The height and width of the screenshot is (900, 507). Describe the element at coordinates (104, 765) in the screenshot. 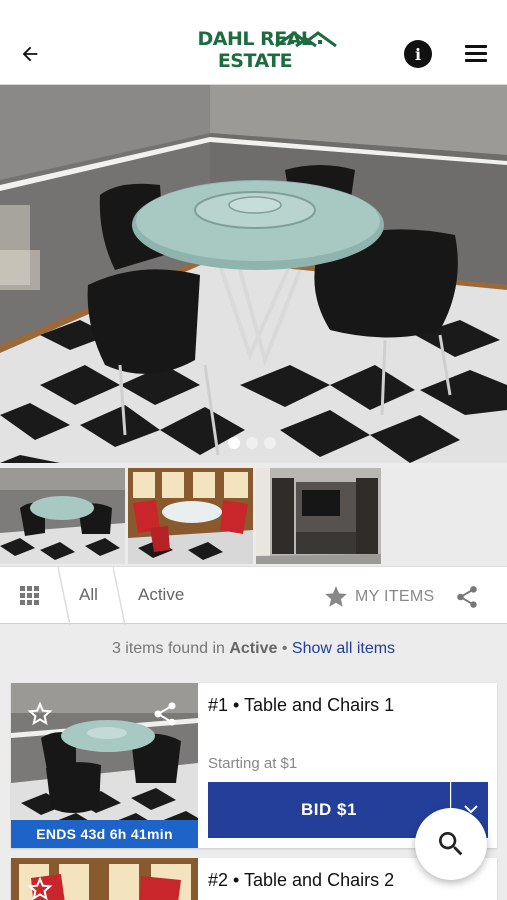

I see `item-image: ENDS 43d 6h 41min` at that location.